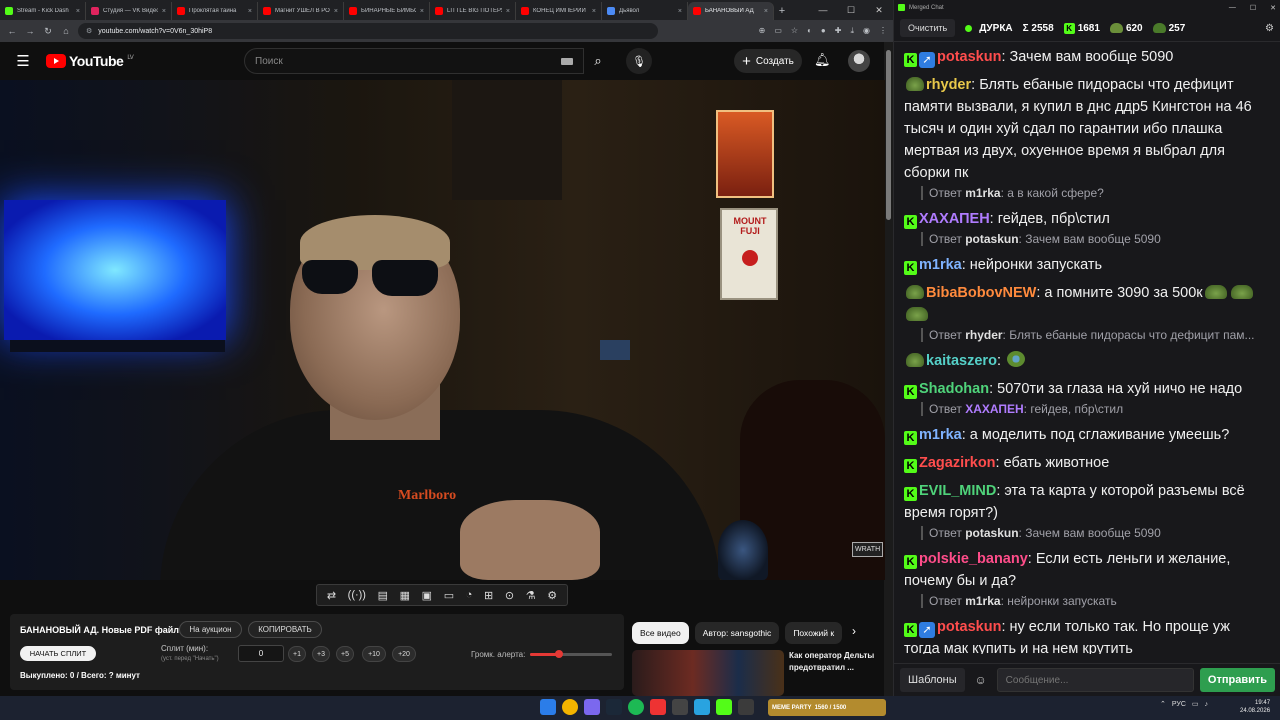 The image size is (1280, 720). Describe the element at coordinates (1088, 409) in the screenshot. I see `reply-reference: Ответ ХАХАПЕН: гейдев, пбр\стил` at that location.